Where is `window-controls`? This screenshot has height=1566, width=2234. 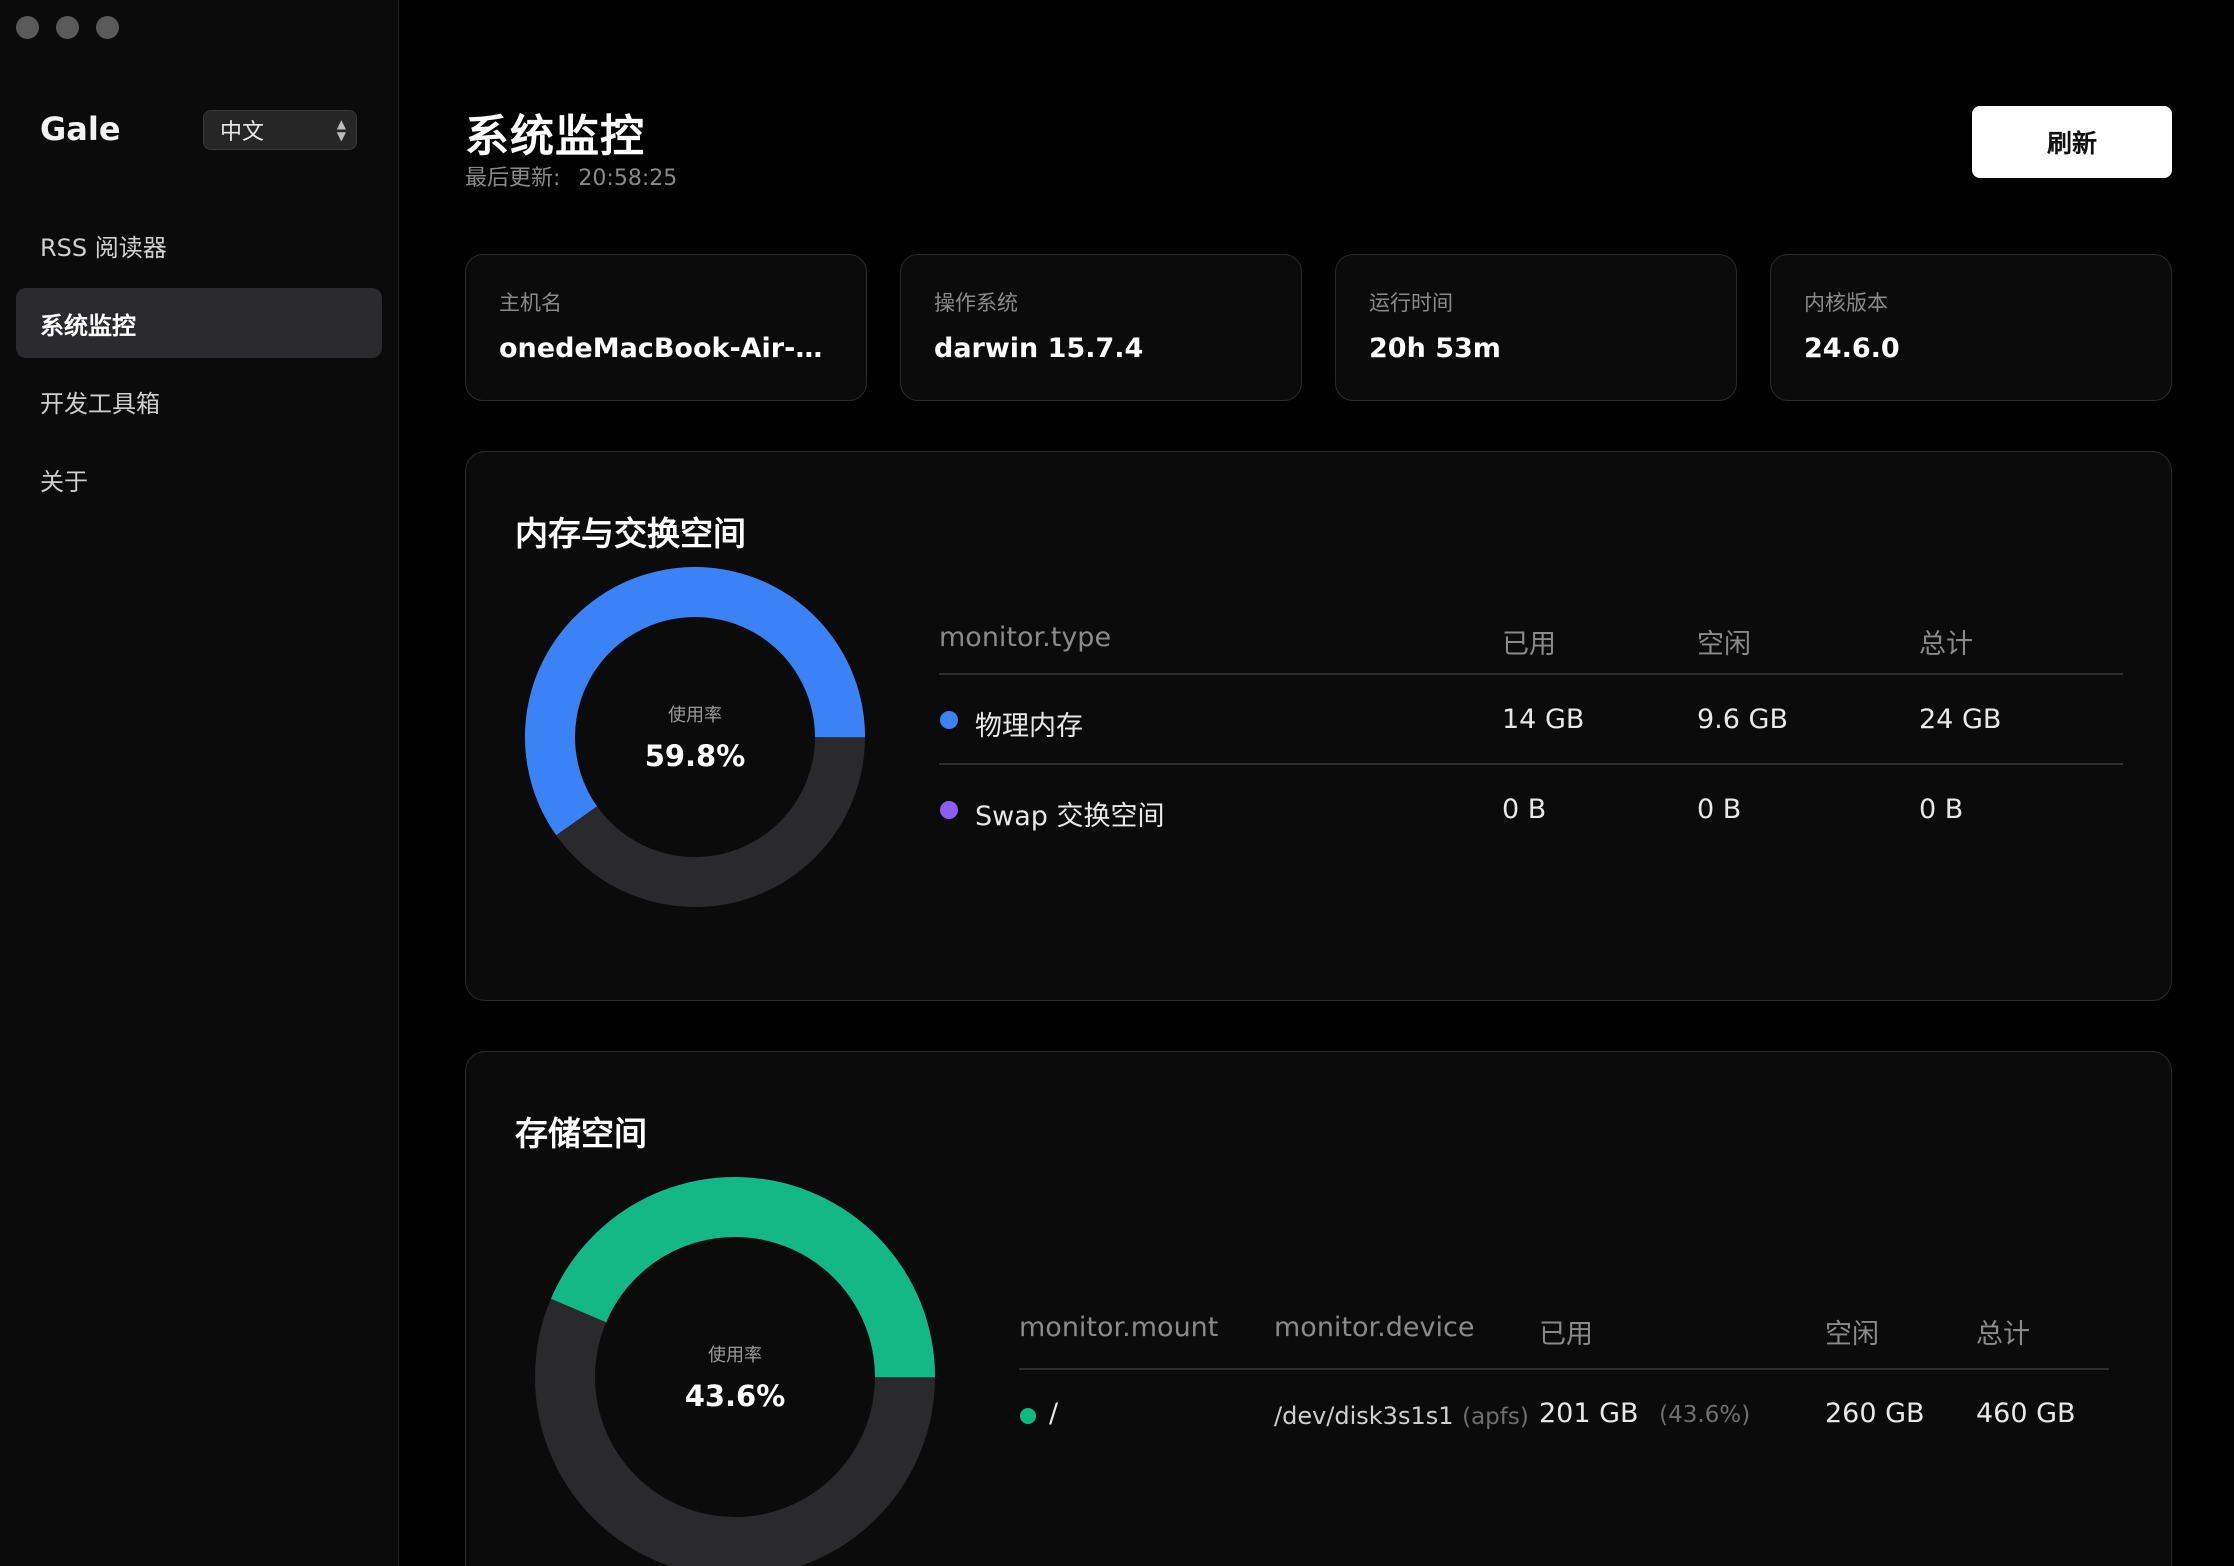 window-controls is located at coordinates (67, 27).